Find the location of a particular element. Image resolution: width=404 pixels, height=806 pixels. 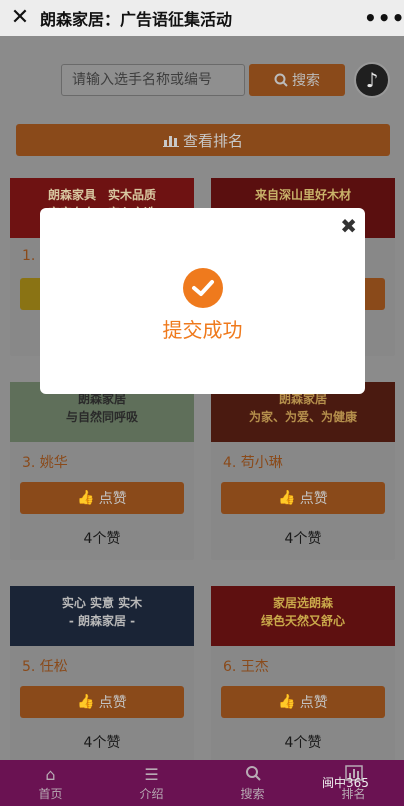

card-banner-image: 家居选朗森 绿色天然又舒心 is located at coordinates (303, 616).